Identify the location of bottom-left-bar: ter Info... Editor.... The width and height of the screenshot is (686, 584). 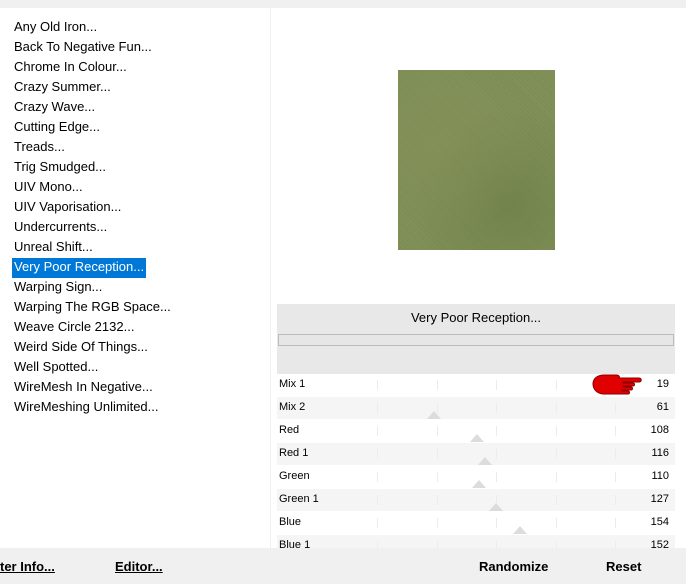
(135, 566).